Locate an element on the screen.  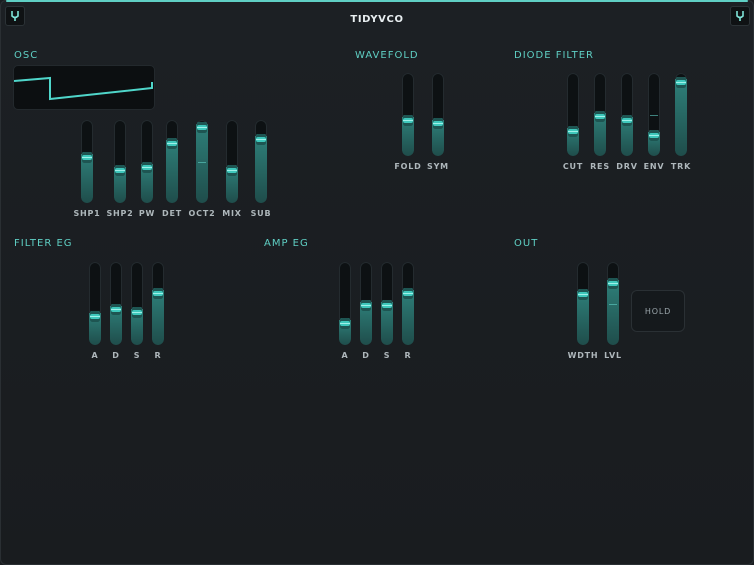
osc-oct2-slider is located at coordinates (202, 161).